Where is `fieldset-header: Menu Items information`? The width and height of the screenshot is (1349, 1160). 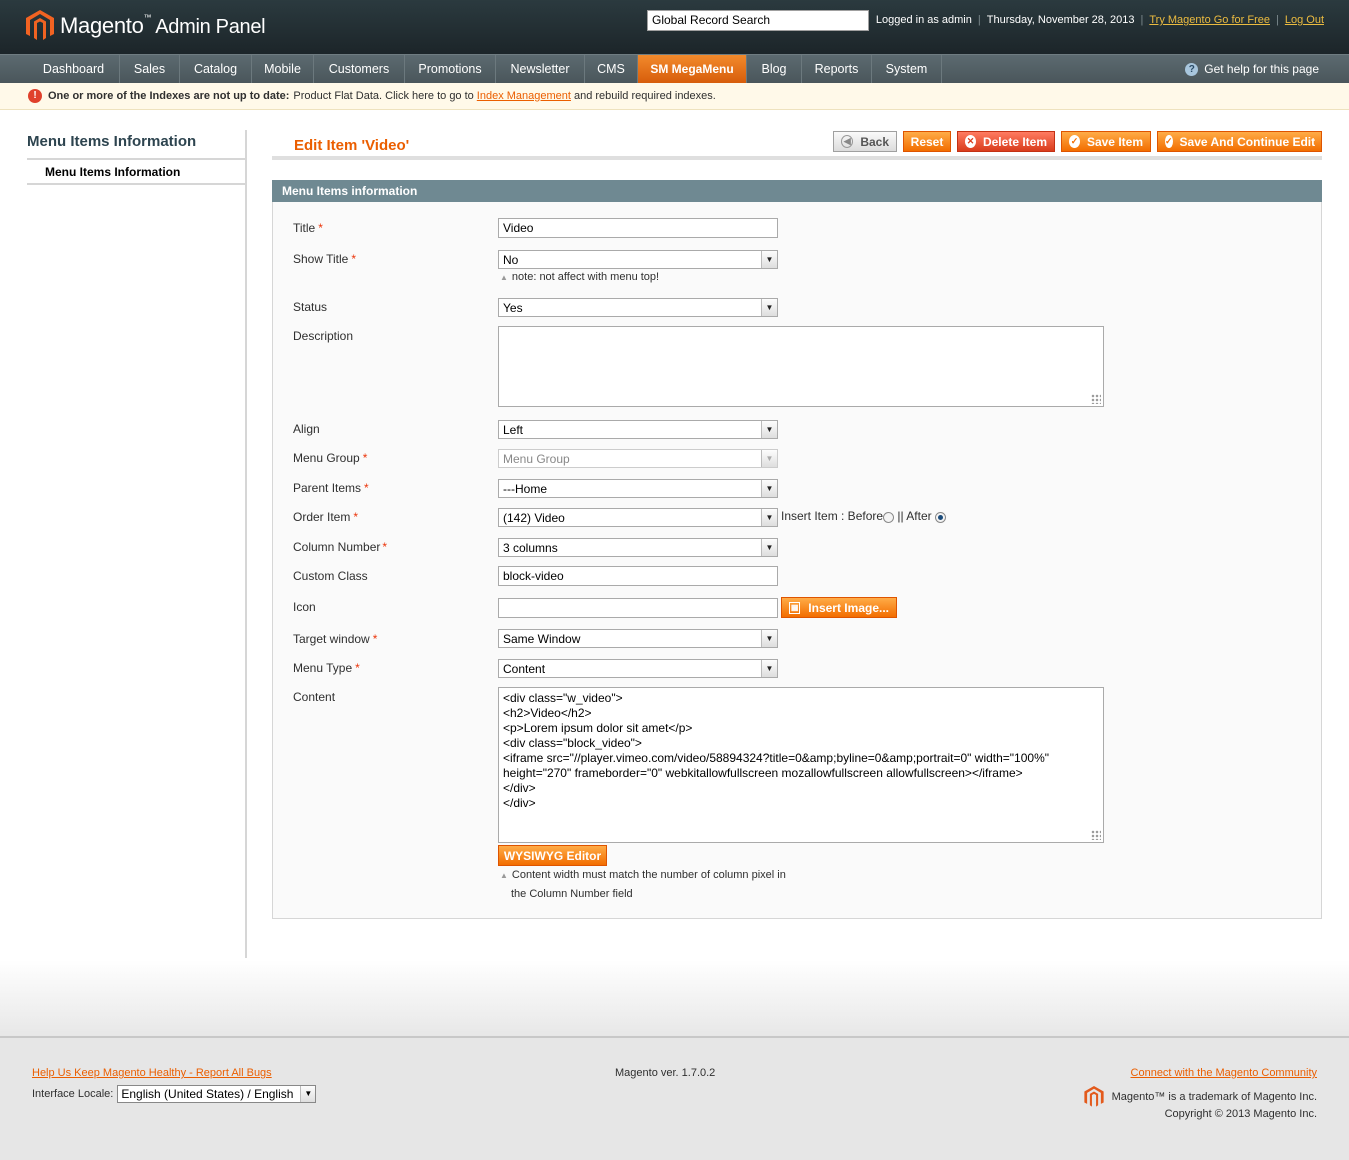
fieldset-header: Menu Items information is located at coordinates (797, 191).